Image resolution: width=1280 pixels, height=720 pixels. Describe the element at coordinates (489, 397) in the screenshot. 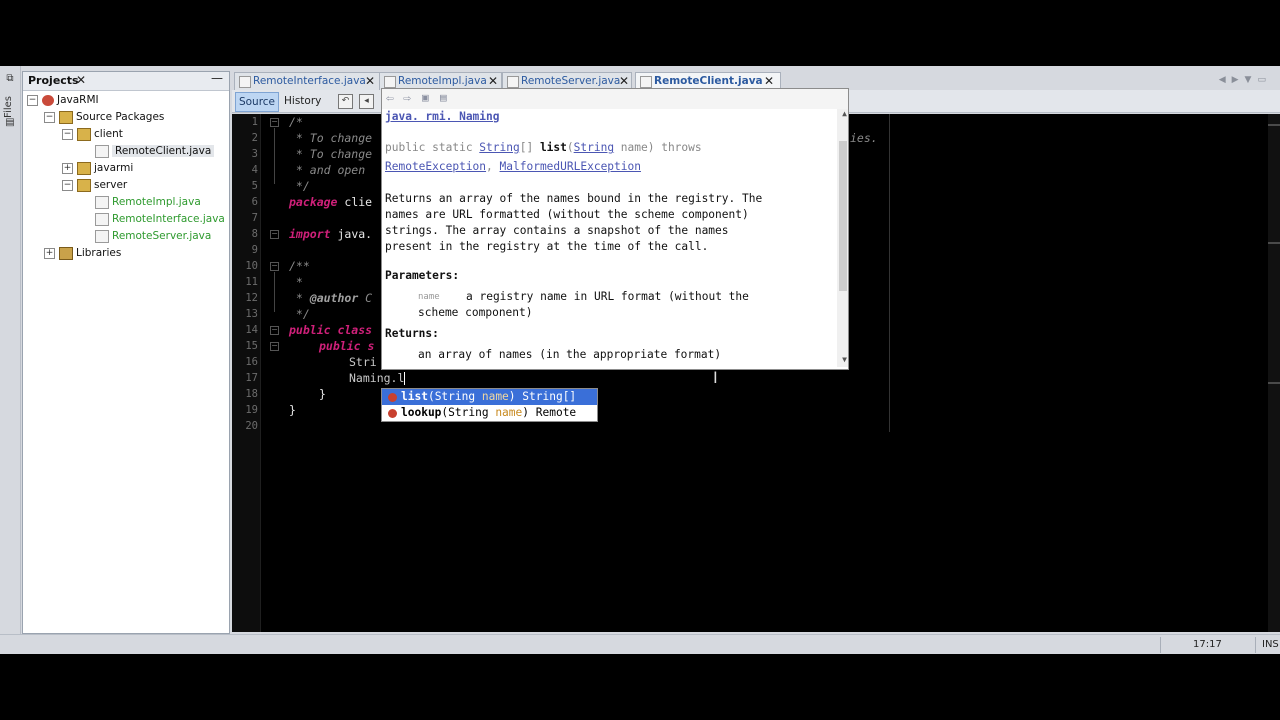

I see `completion-item-list: list(String name) String[]` at that location.